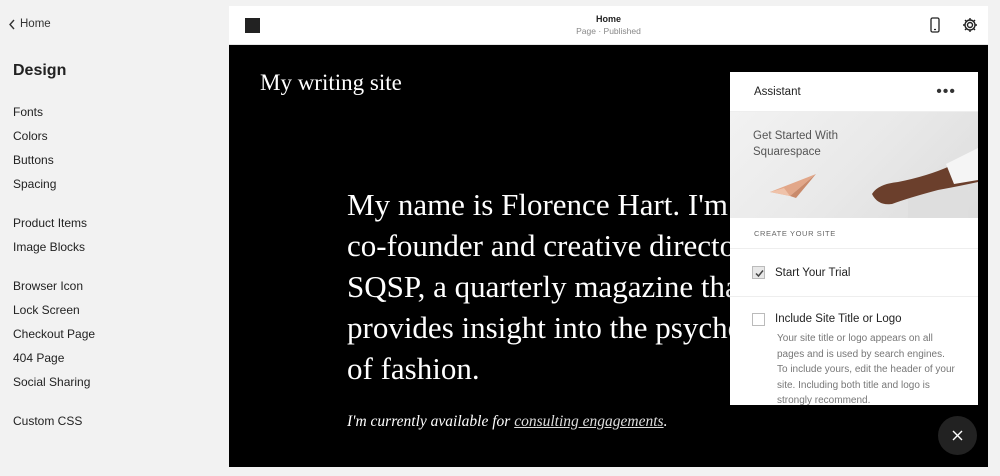  I want to click on sidebar-item-product-items: Product Items, so click(50, 223).